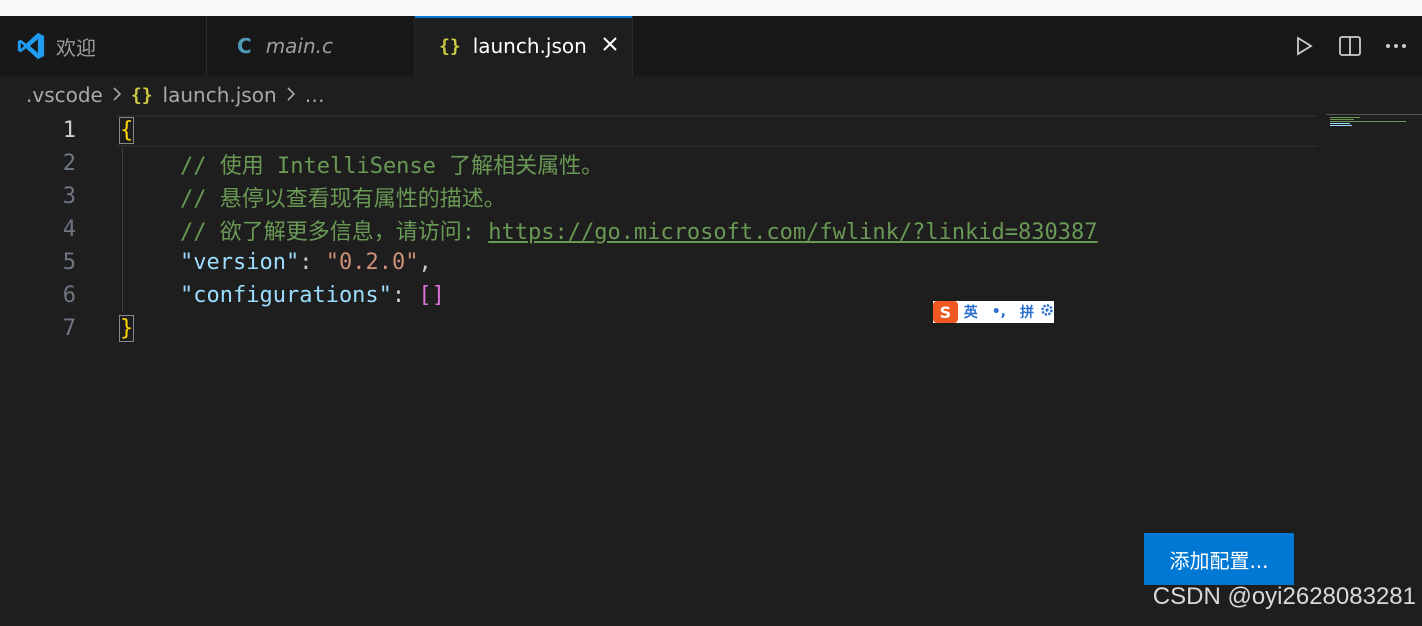  I want to click on code-text: // 使用 IntelliSense 了解相关属性。, so click(391, 164).